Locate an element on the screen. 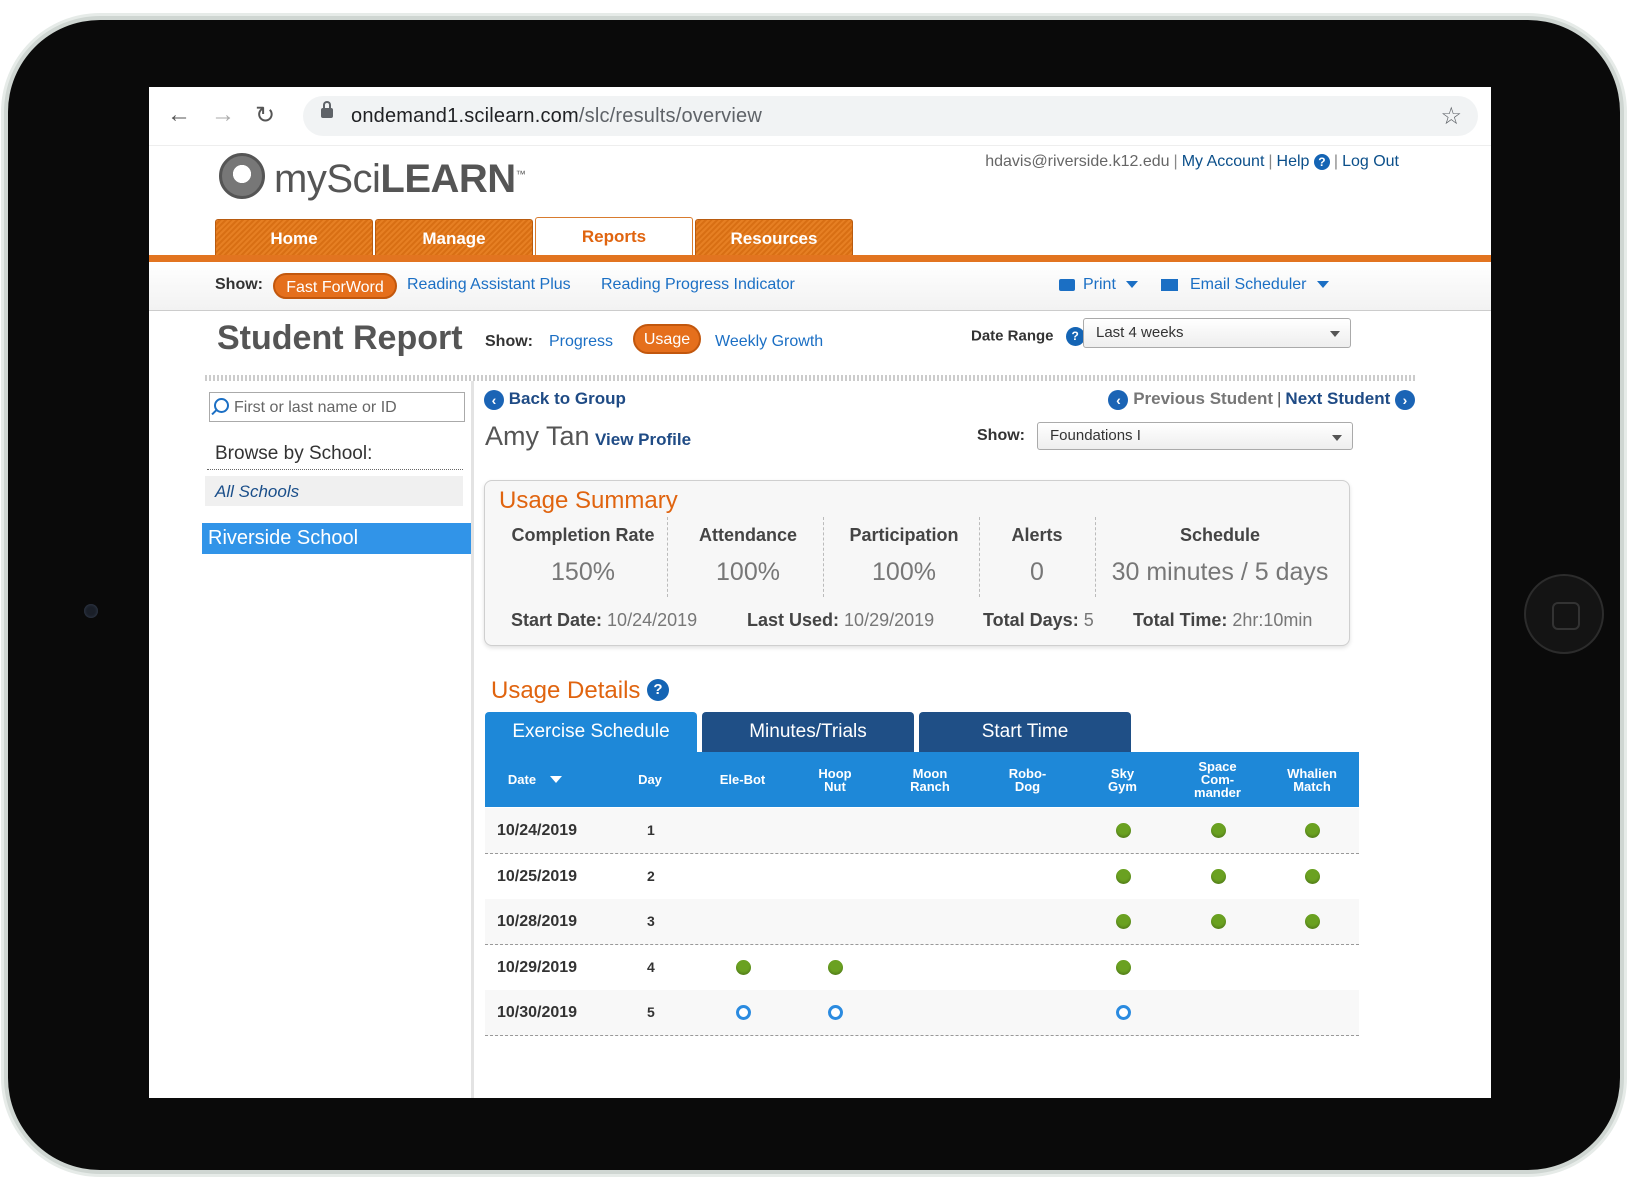 The image size is (1637, 1178). date-cell: 10/28/2019 is located at coordinates (537, 921).